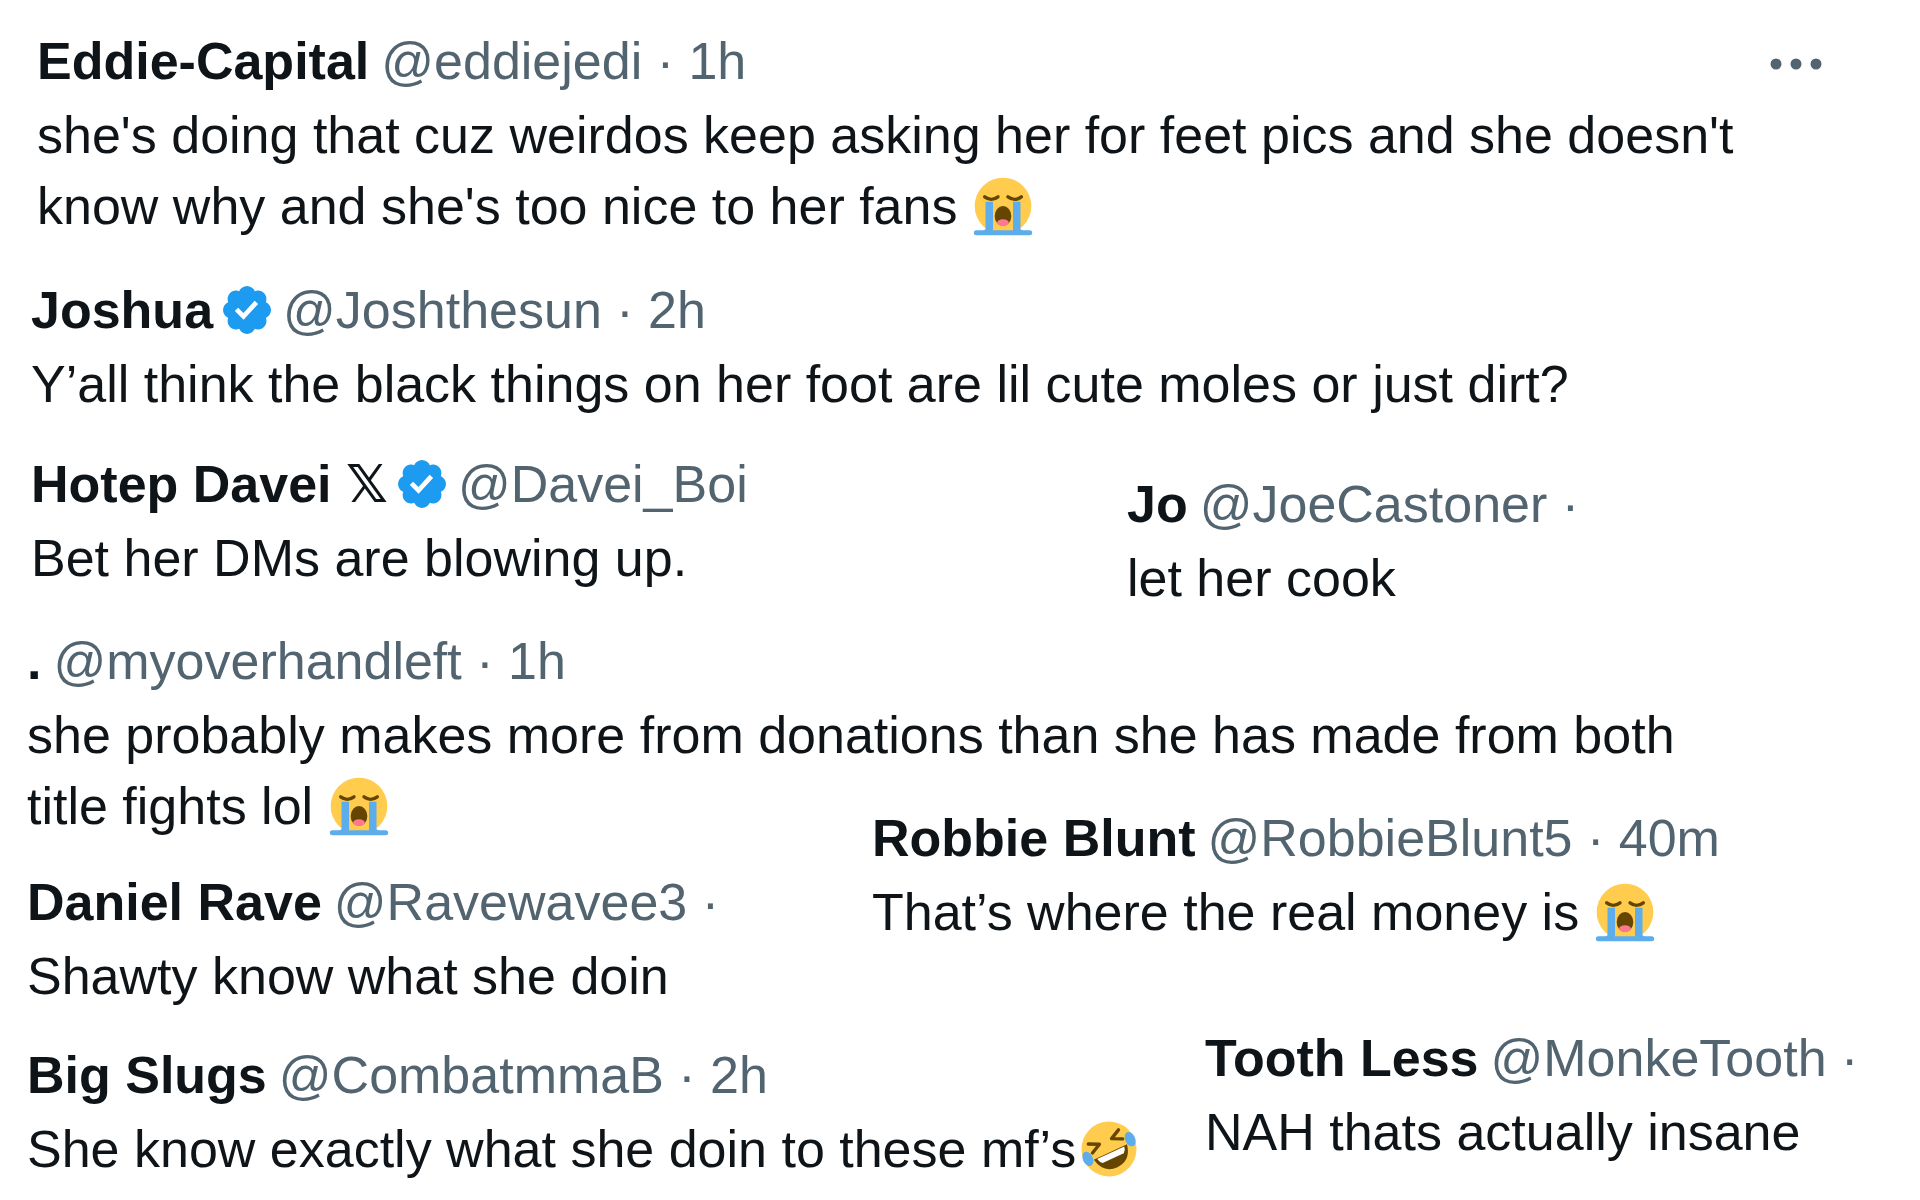 This screenshot has height=1200, width=1920. What do you see at coordinates (147, 1075) in the screenshot?
I see `author-name: Big Slugs` at bounding box center [147, 1075].